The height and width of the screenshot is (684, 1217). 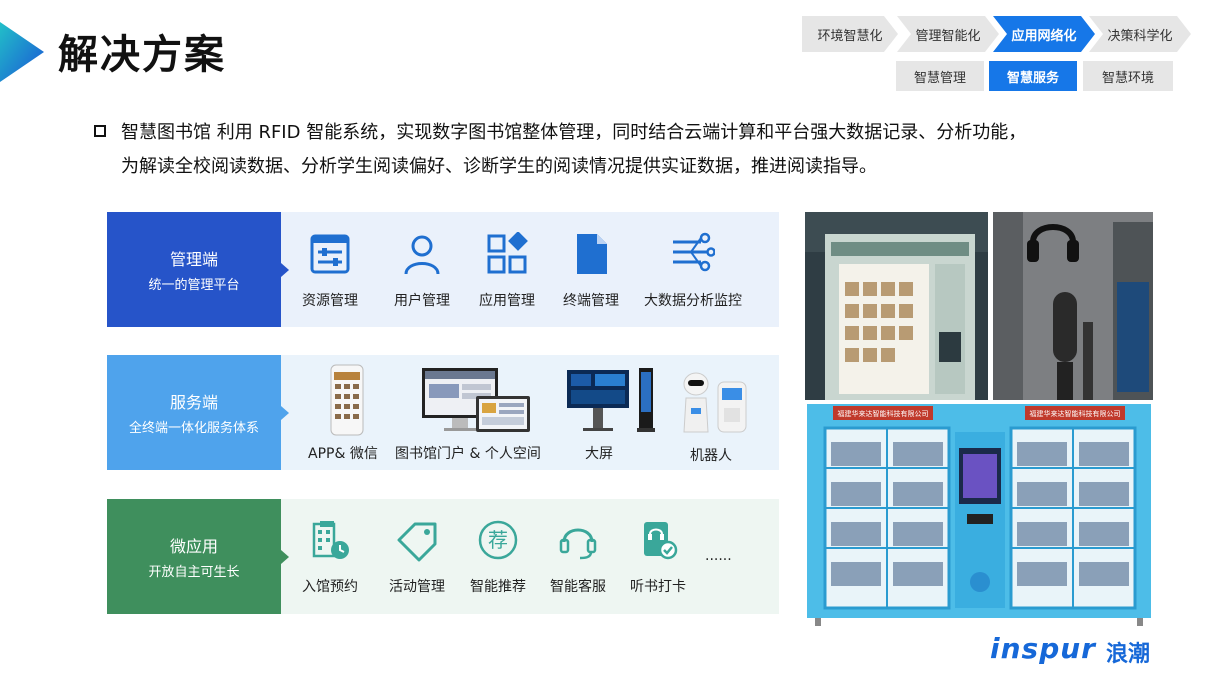 What do you see at coordinates (22, 52) in the screenshot?
I see `title-arrow-icon` at bounding box center [22, 52].